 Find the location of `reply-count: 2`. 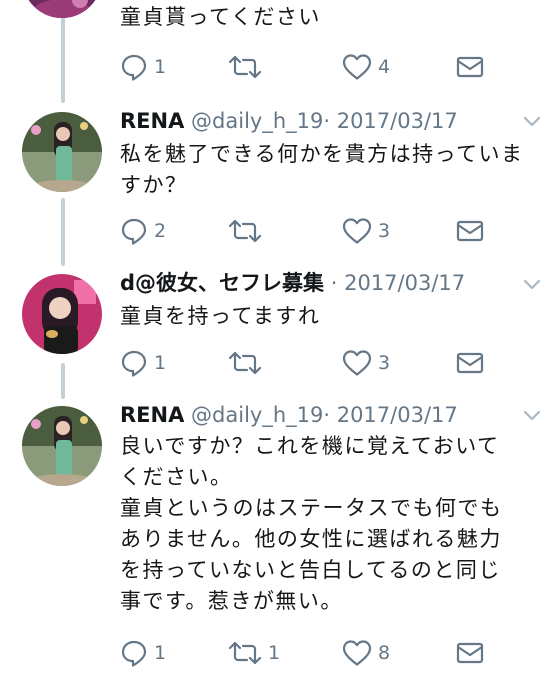

reply-count: 2 is located at coordinates (160, 231).